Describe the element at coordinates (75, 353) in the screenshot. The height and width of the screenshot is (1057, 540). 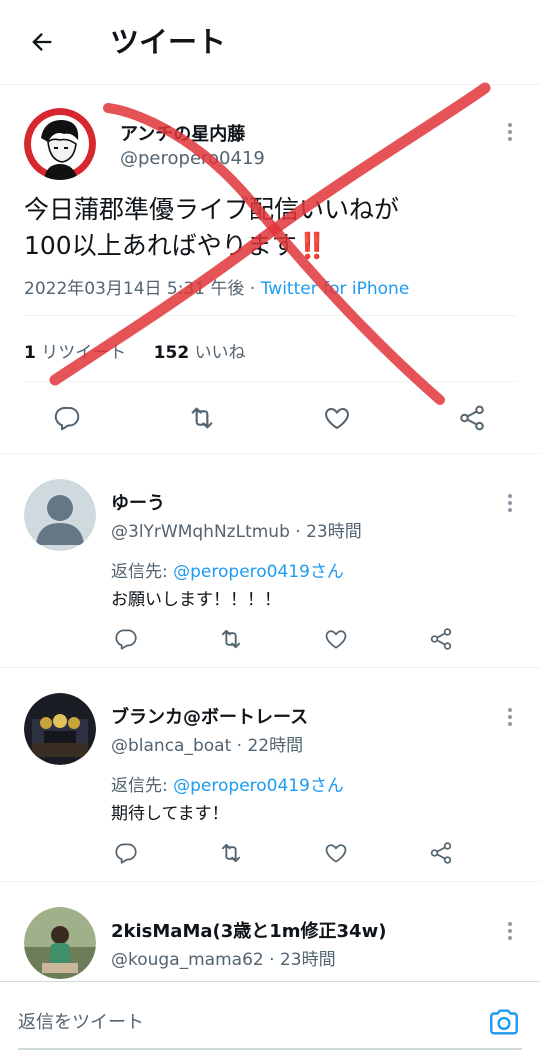
I see `retweet-stat: 1 リツイート` at that location.